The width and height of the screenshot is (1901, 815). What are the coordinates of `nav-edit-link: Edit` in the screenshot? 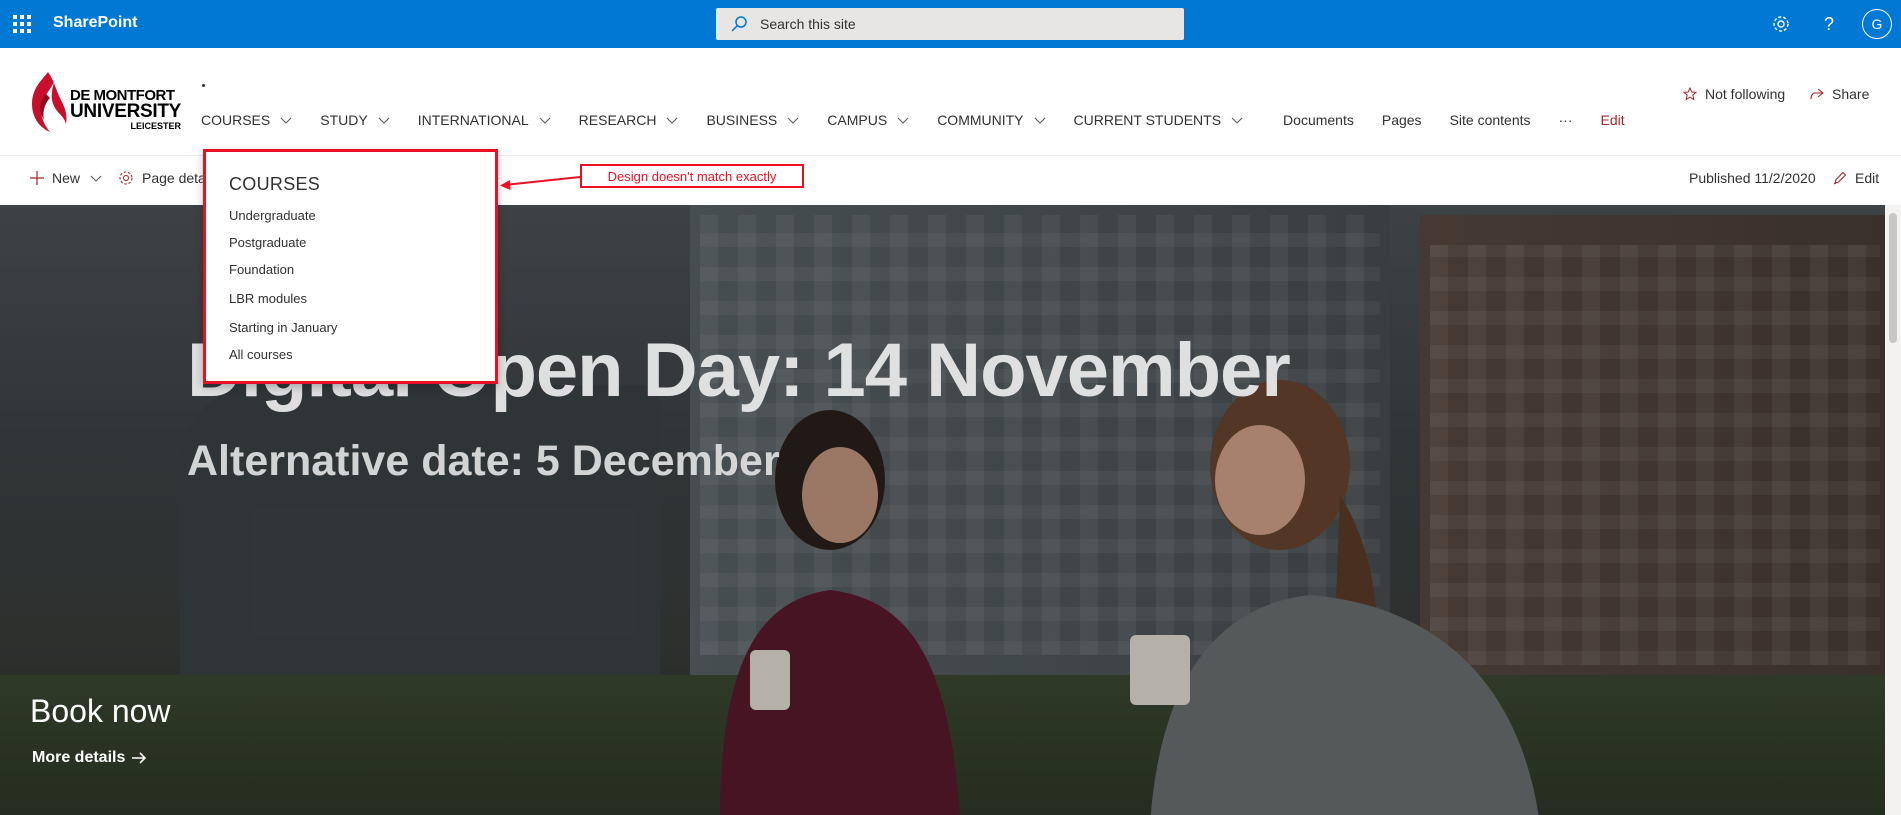 It's located at (1613, 120).